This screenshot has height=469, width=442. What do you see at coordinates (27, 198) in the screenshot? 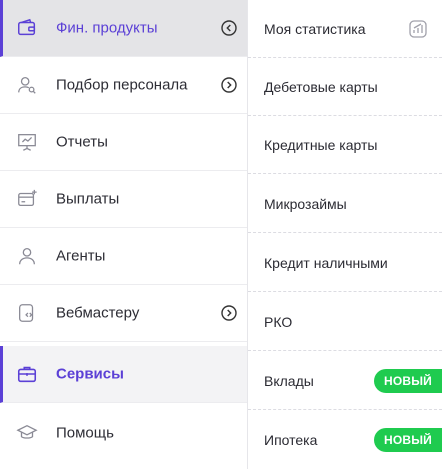
I see `card-plus-icon` at bounding box center [27, 198].